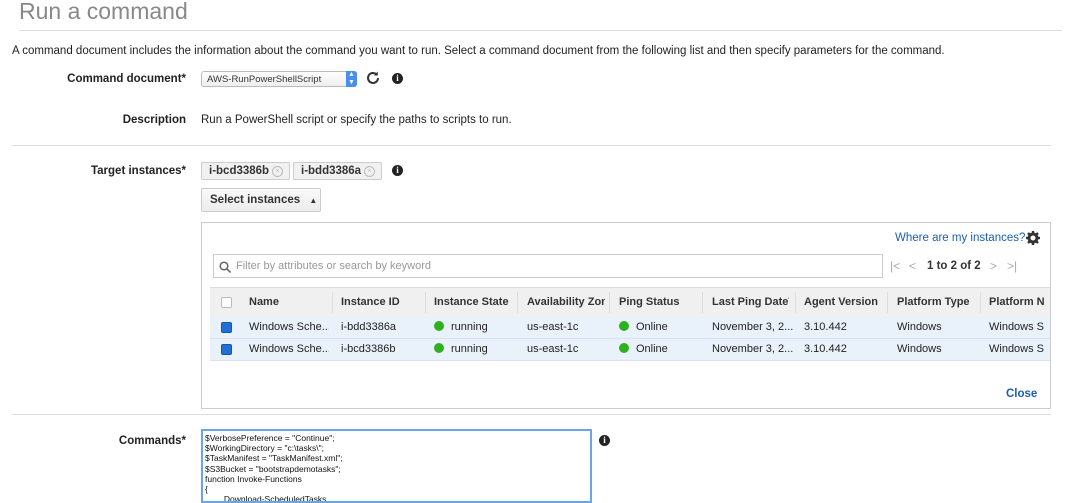  Describe the element at coordinates (226, 302) in the screenshot. I see `select-all-checkbox` at that location.